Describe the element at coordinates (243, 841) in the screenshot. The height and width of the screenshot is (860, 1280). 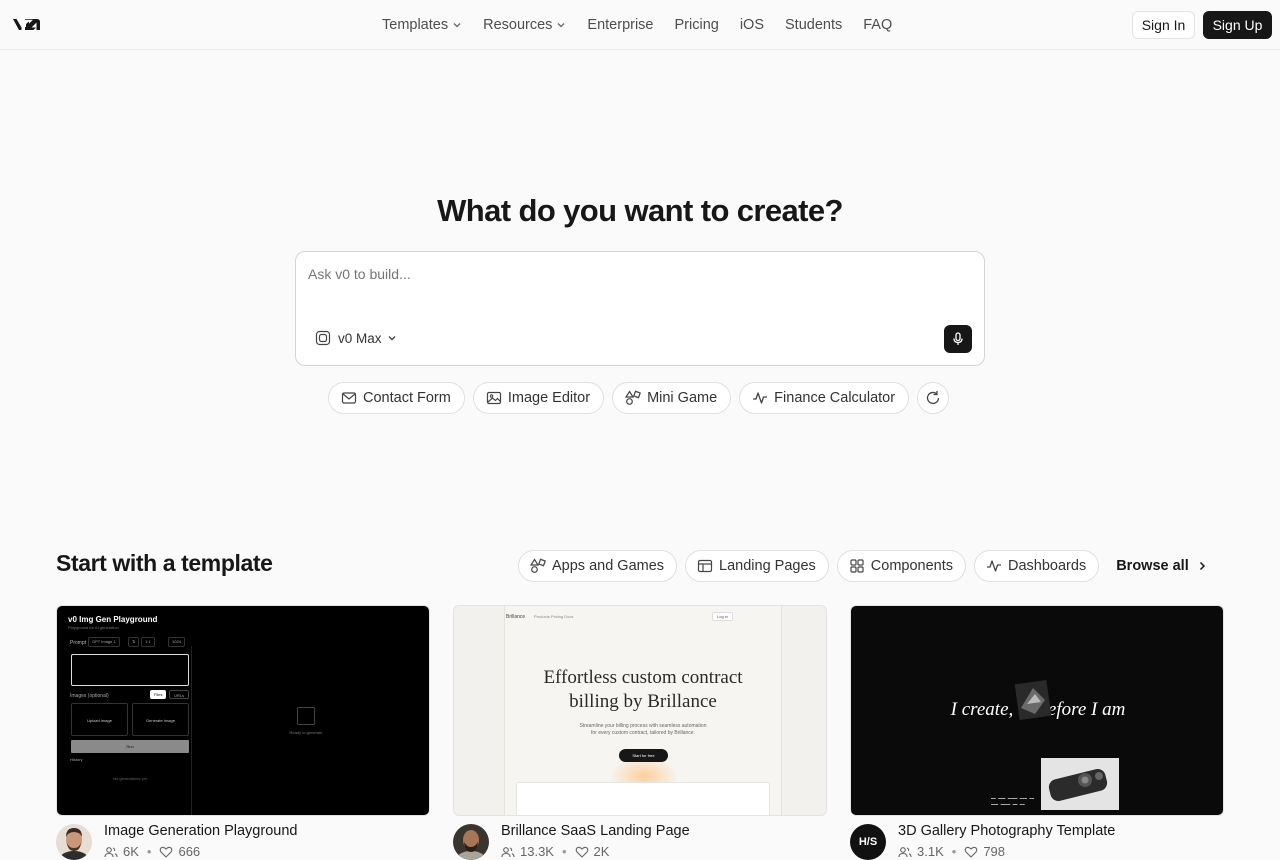
I see `template-card-meta: Image Generation Playground 6K • 666` at that location.